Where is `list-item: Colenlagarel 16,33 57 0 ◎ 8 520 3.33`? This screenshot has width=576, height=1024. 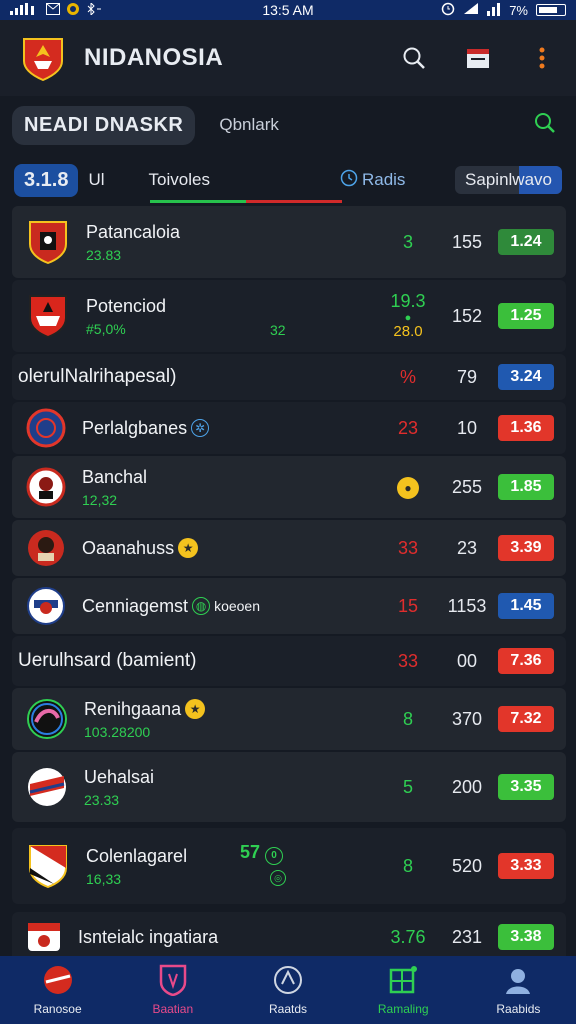 list-item: Colenlagarel 16,33 57 0 ◎ 8 520 3.33 is located at coordinates (289, 866).